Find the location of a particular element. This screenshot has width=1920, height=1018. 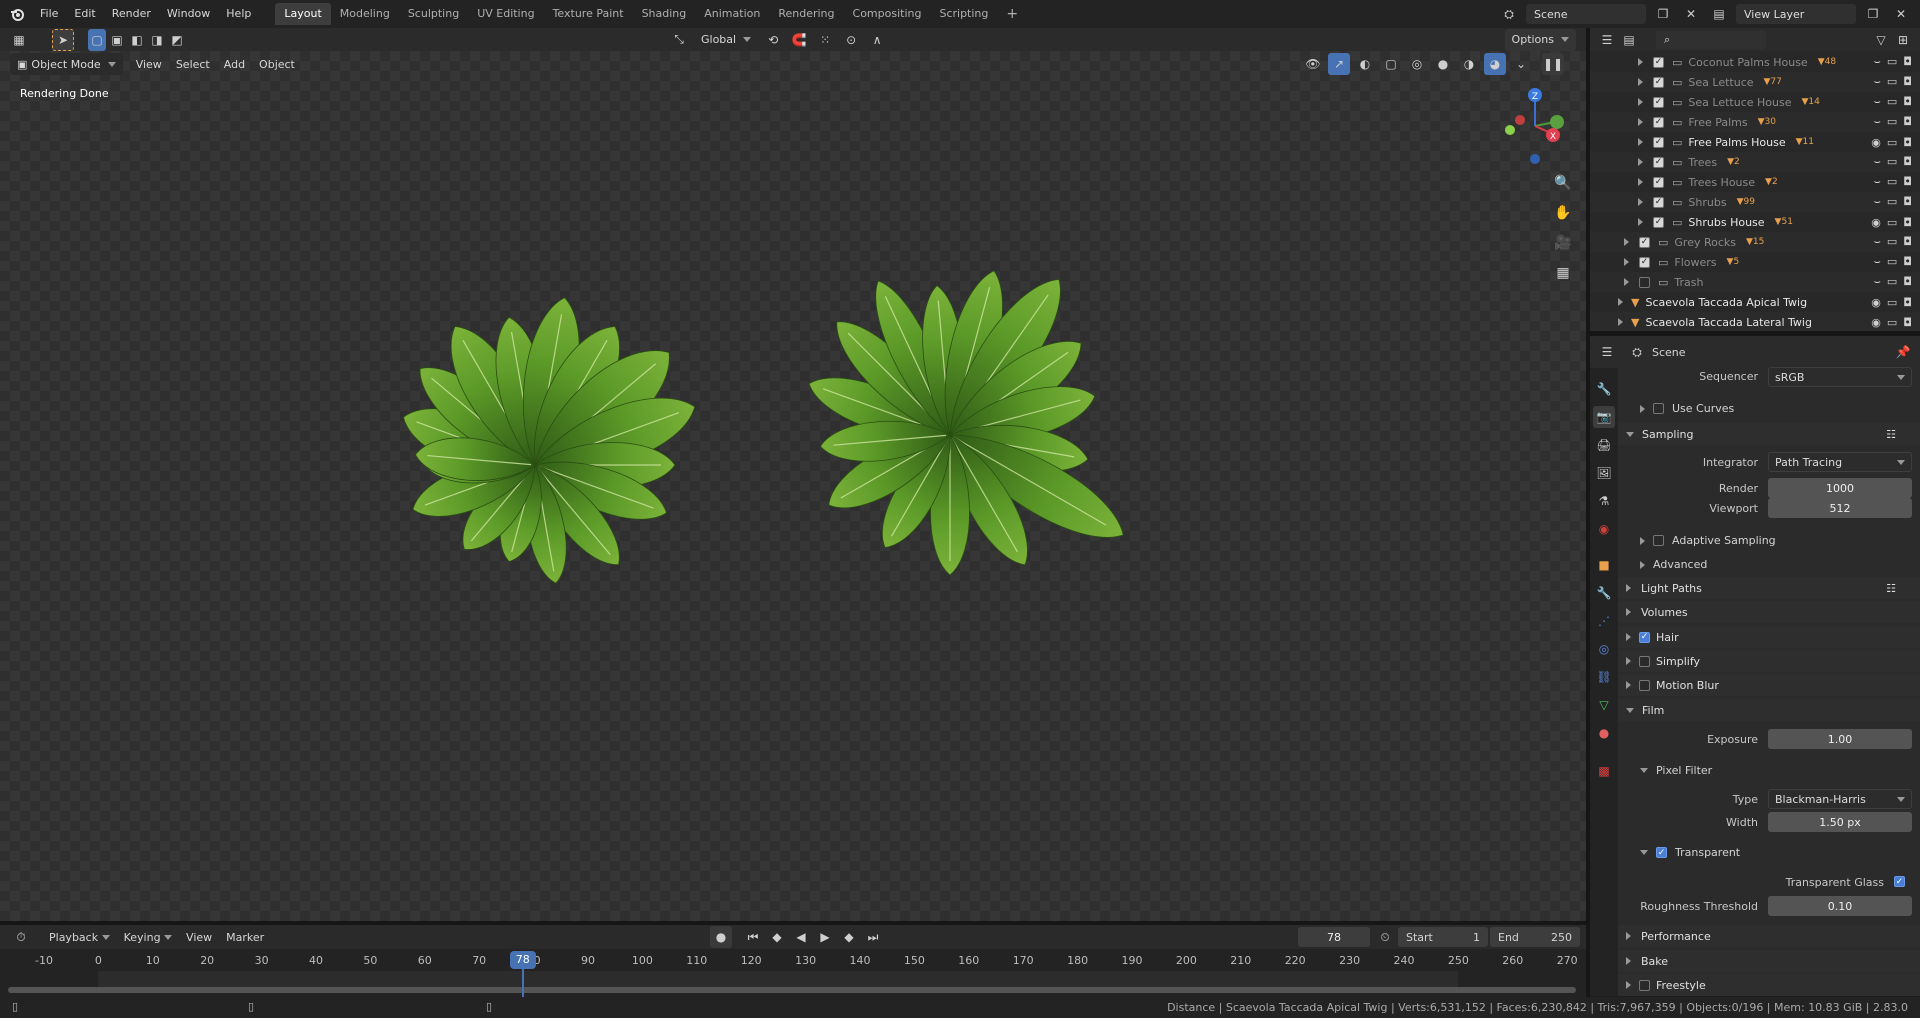

section-light-paths: Light Paths ☷ is located at coordinates (1769, 588).